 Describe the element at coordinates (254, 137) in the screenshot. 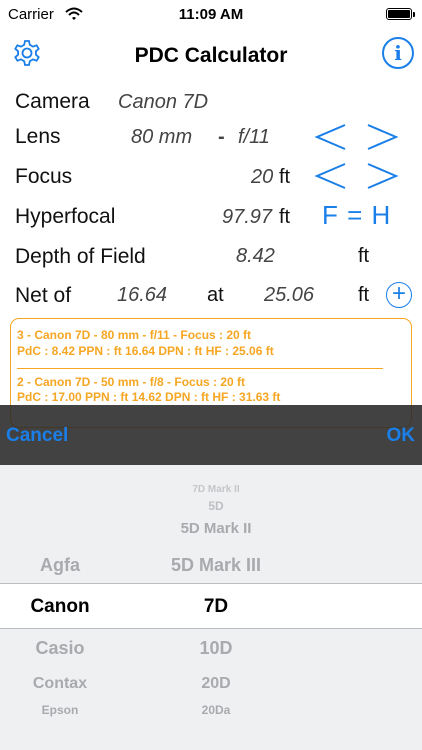

I see `lens-aperture-value: f/11` at that location.